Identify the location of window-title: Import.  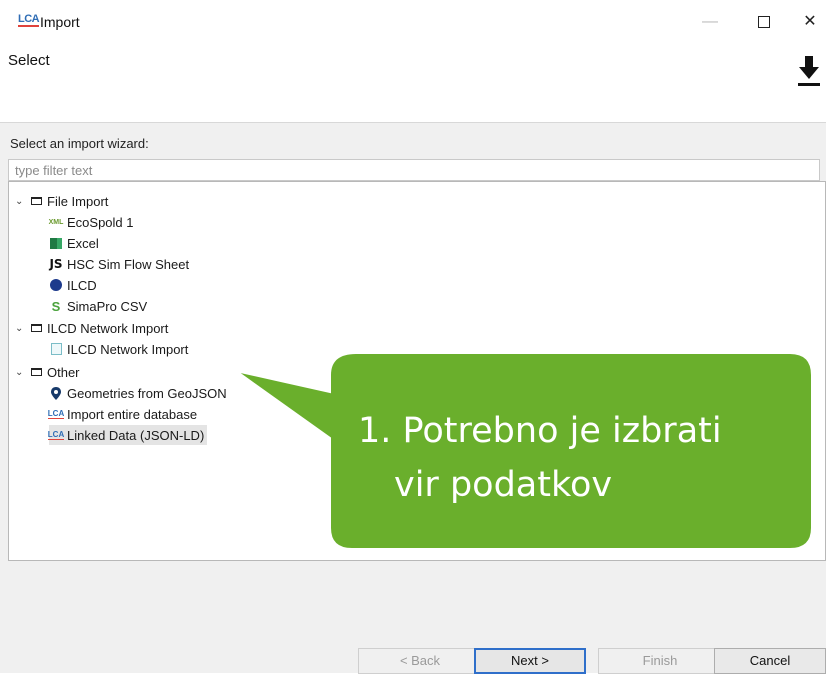
(60, 22).